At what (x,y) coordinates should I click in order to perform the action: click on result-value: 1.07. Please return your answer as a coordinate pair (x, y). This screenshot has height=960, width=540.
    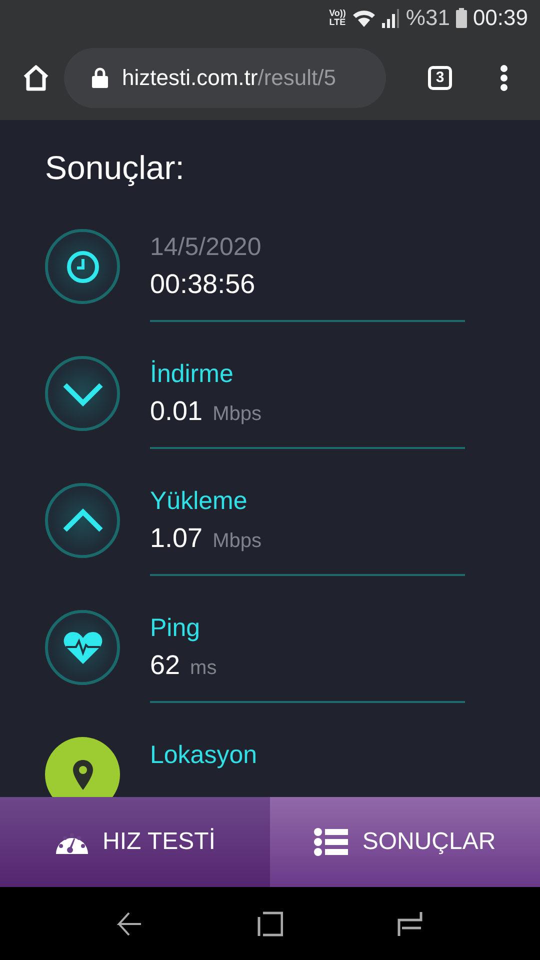
    Looking at the image, I should click on (176, 538).